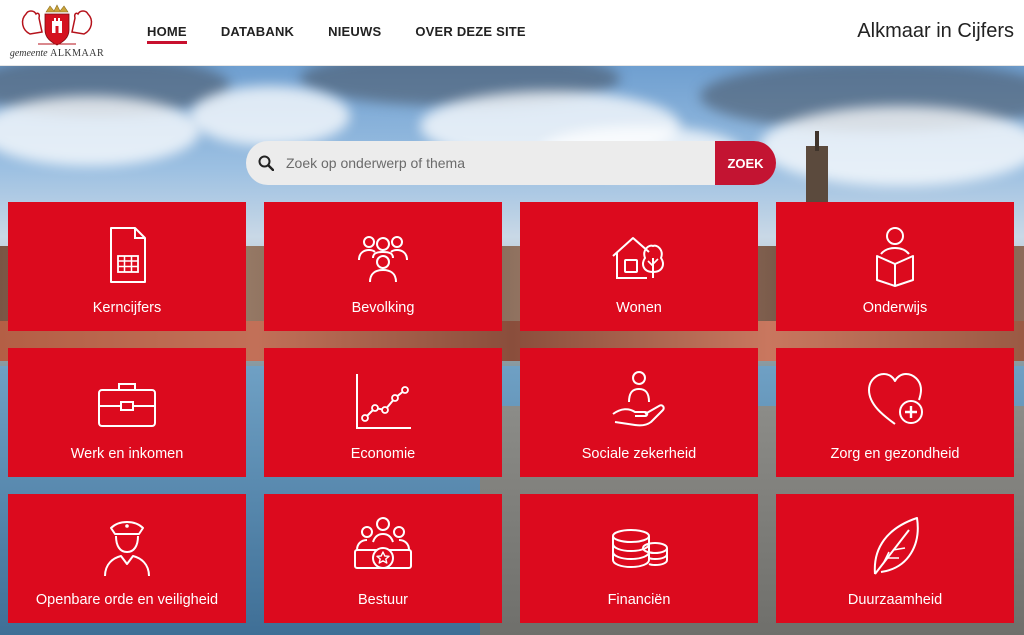 This screenshot has height=635, width=1024. What do you see at coordinates (383, 454) in the screenshot?
I see `tile-label: Economie` at bounding box center [383, 454].